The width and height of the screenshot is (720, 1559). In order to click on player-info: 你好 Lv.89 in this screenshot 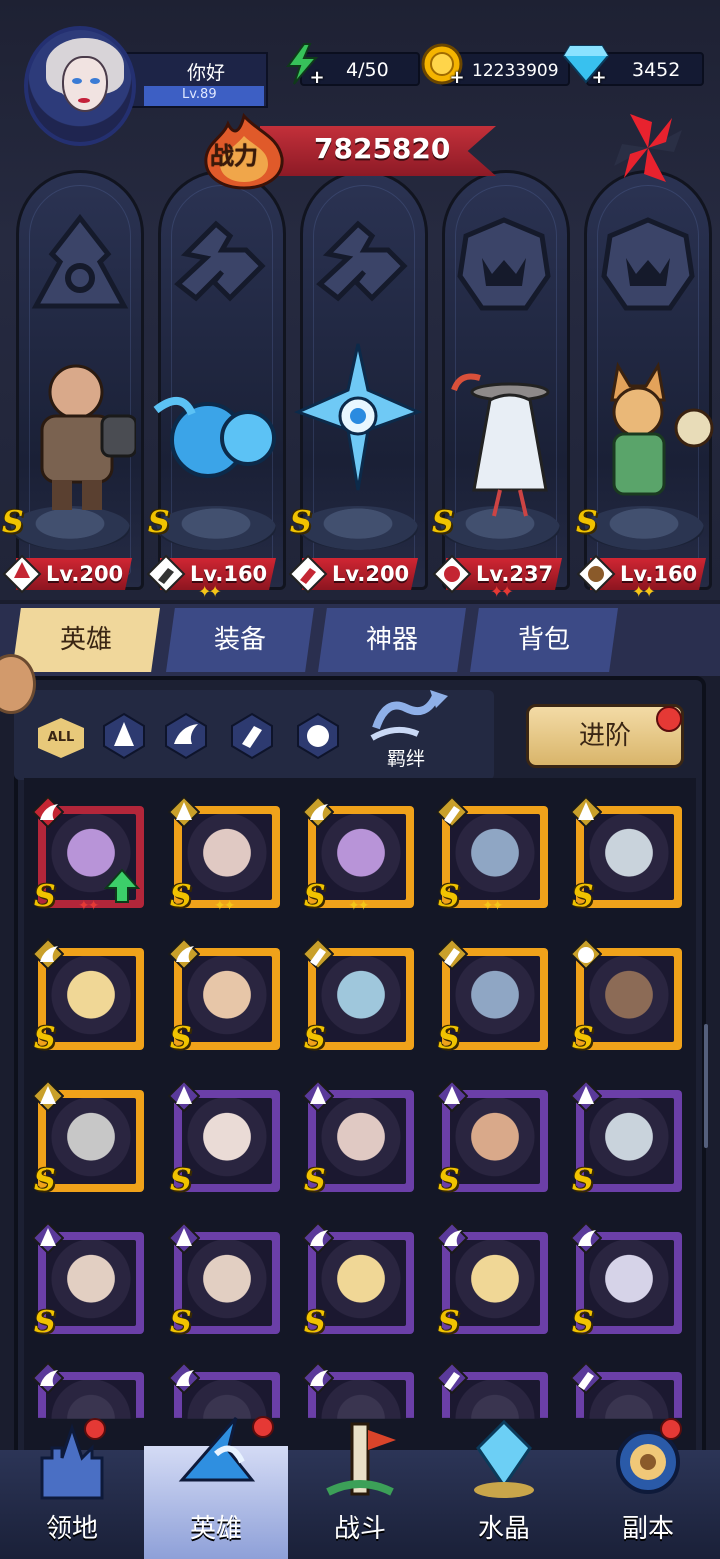, I will do `click(193, 80)`.